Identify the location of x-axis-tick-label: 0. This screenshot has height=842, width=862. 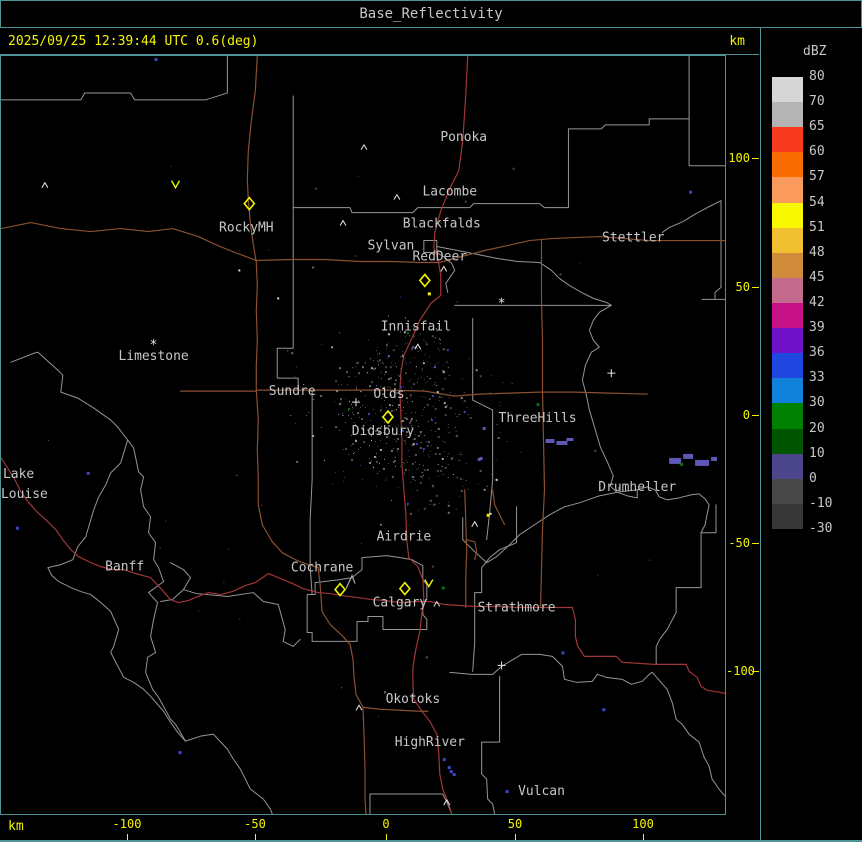
(386, 824).